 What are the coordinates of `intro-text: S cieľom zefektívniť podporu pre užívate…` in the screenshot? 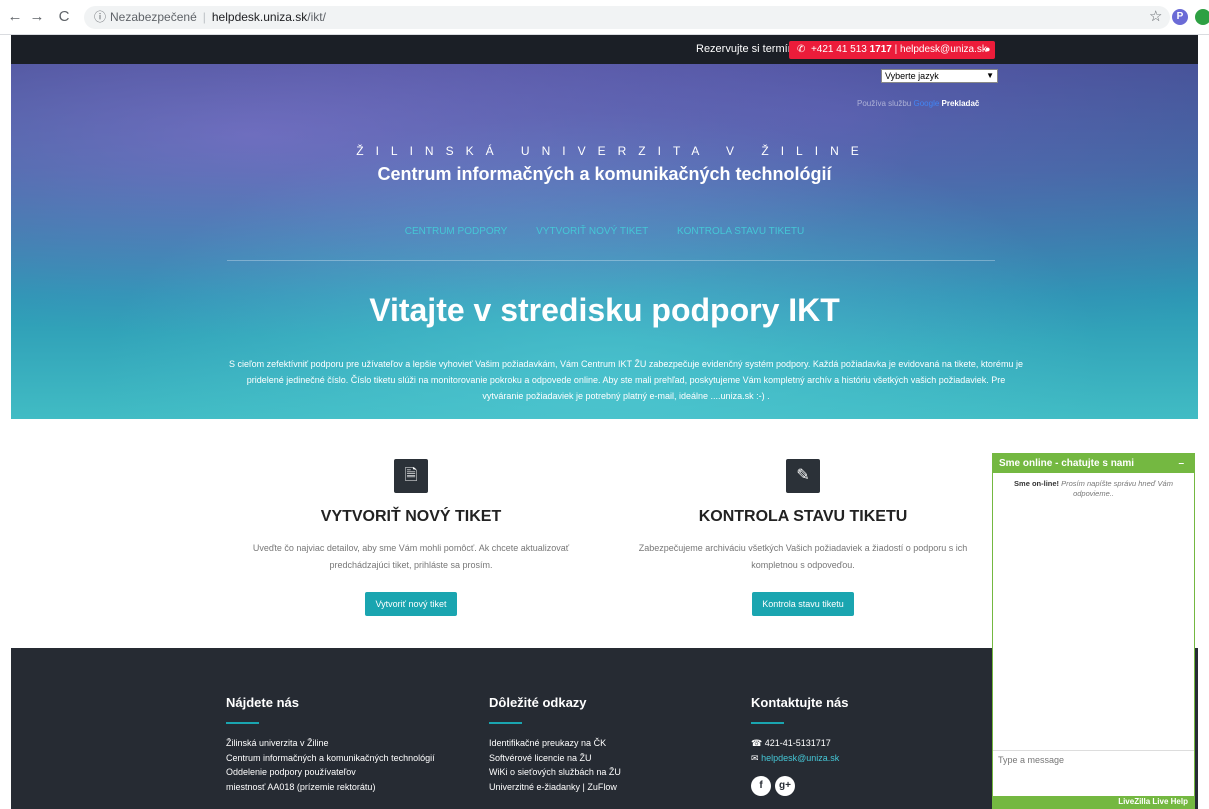 It's located at (626, 380).